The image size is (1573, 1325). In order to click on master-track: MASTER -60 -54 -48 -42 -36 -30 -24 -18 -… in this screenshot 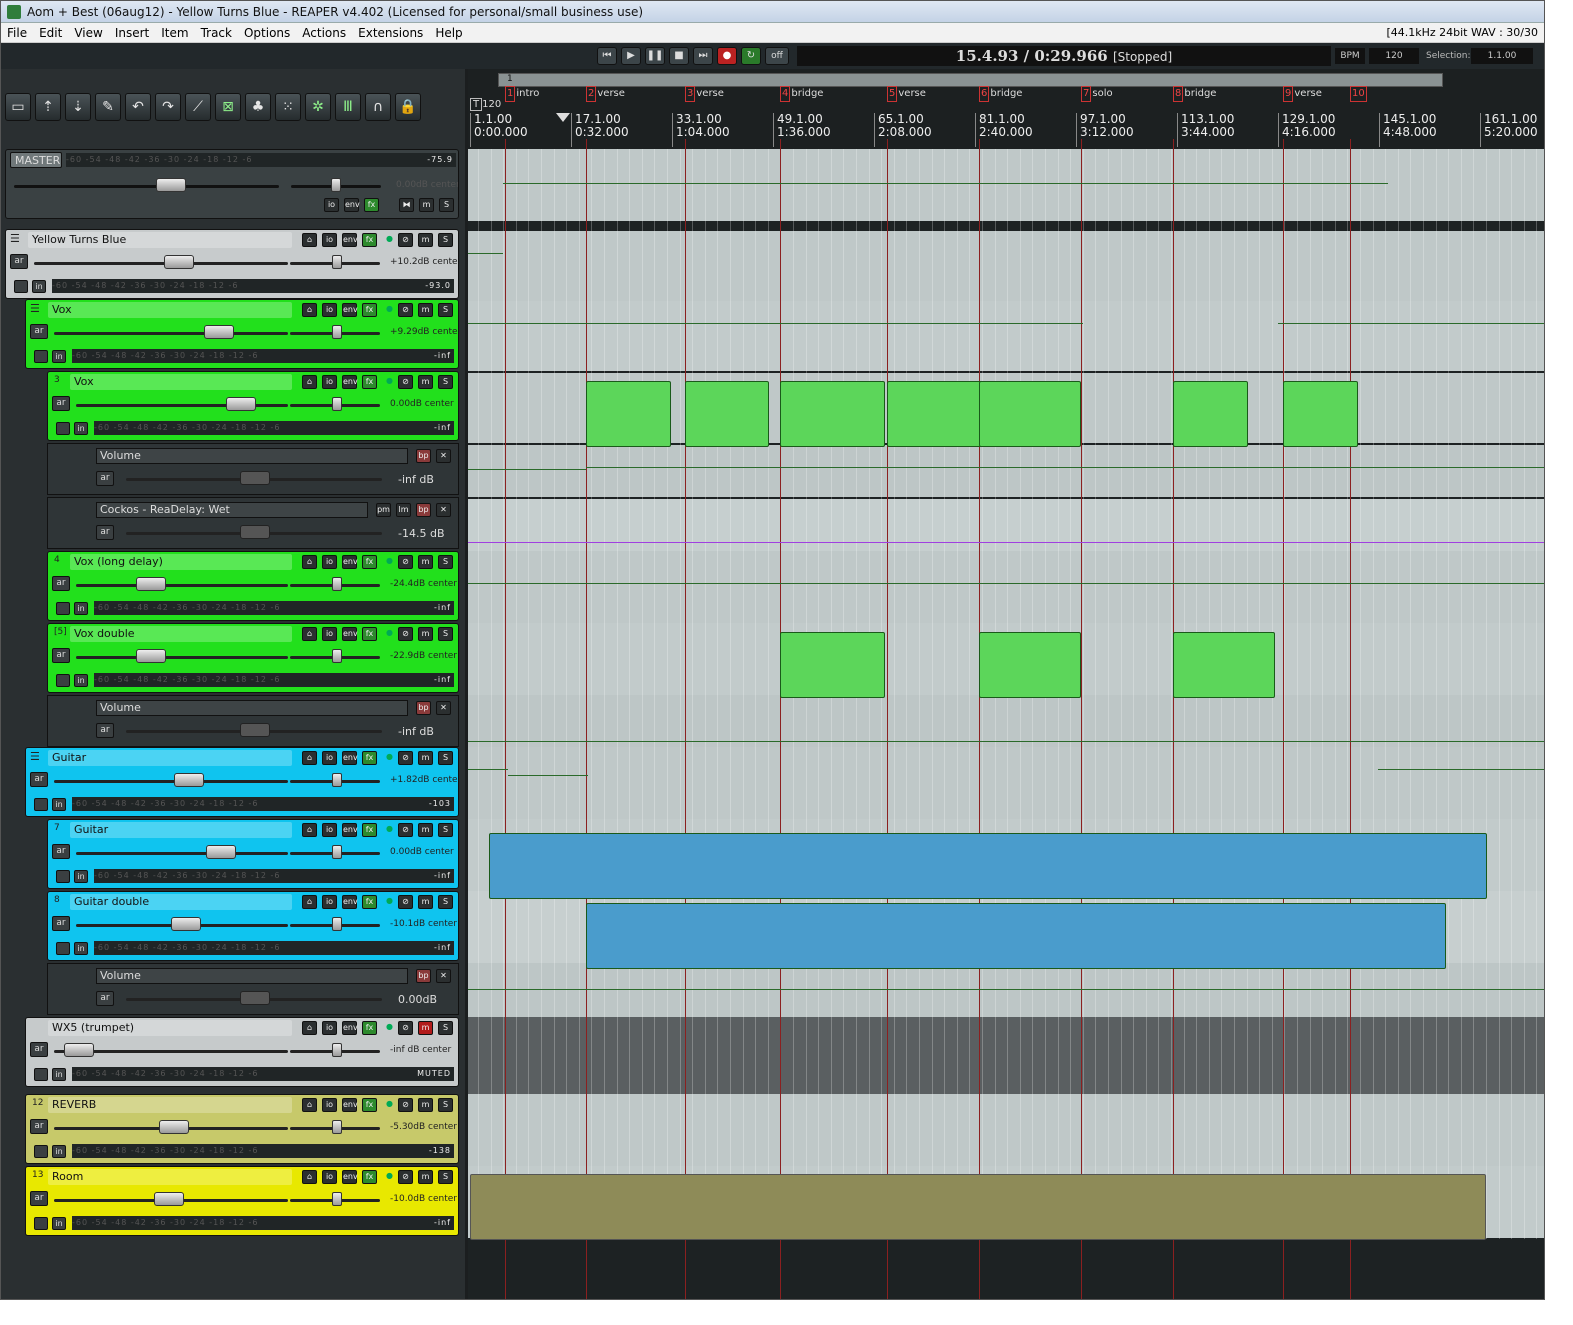, I will do `click(232, 184)`.